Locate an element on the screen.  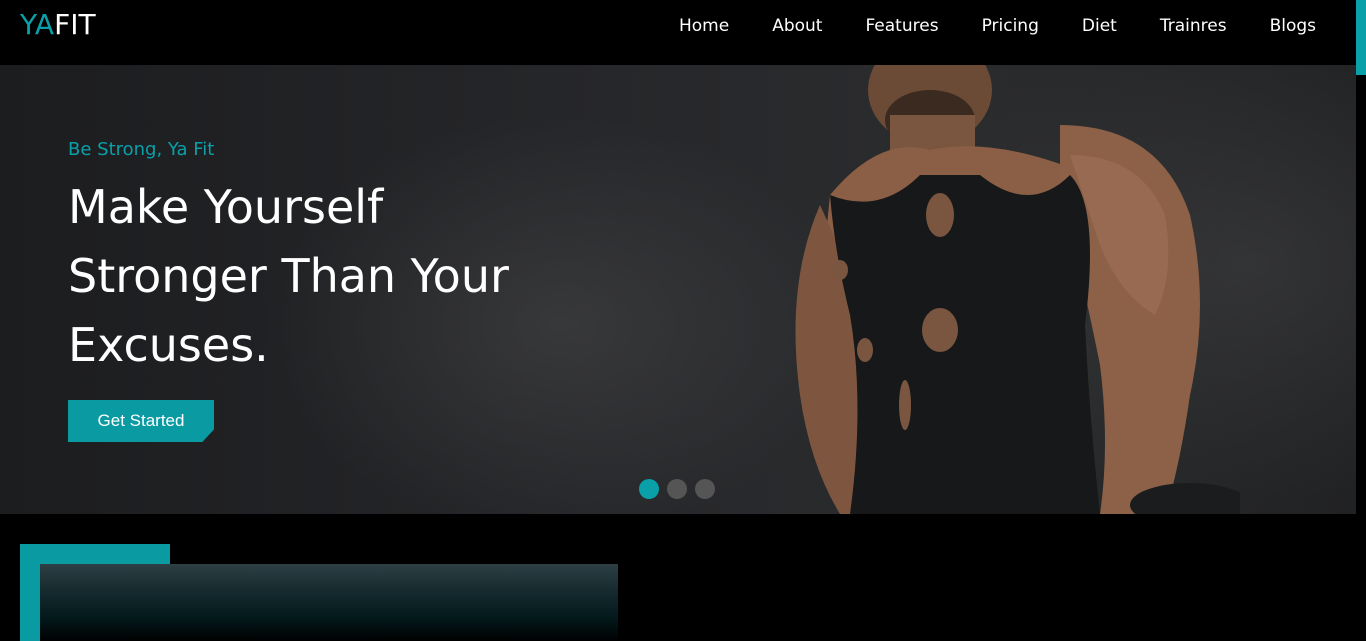
nav-trainres: Trainres is located at coordinates (1193, 26).